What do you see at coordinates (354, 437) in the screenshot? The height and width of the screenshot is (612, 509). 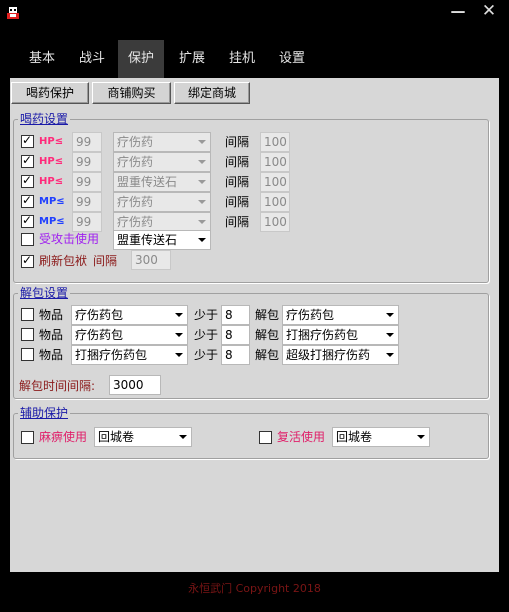 I see `revive-item-value: 回城卷` at bounding box center [354, 437].